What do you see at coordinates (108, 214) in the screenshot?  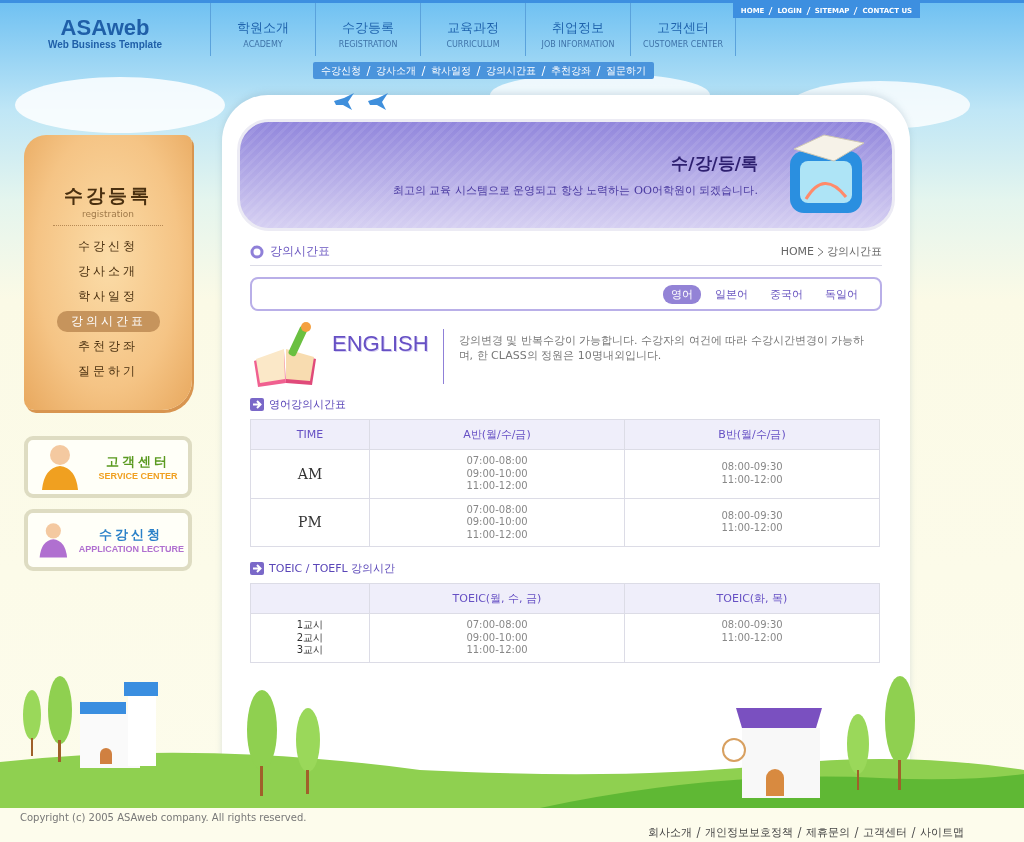 I see `menu-subtitle: registration` at bounding box center [108, 214].